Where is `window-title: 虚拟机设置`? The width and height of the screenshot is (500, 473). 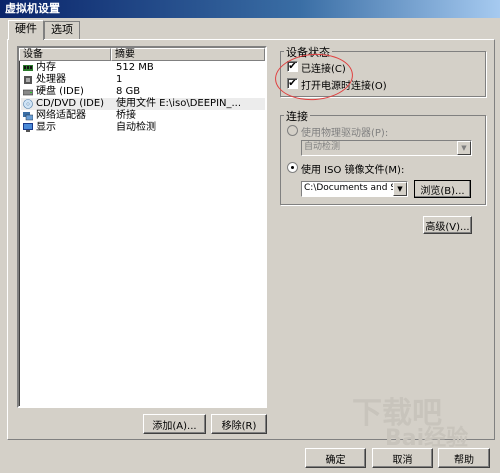 window-title: 虚拟机设置 is located at coordinates (250, 9).